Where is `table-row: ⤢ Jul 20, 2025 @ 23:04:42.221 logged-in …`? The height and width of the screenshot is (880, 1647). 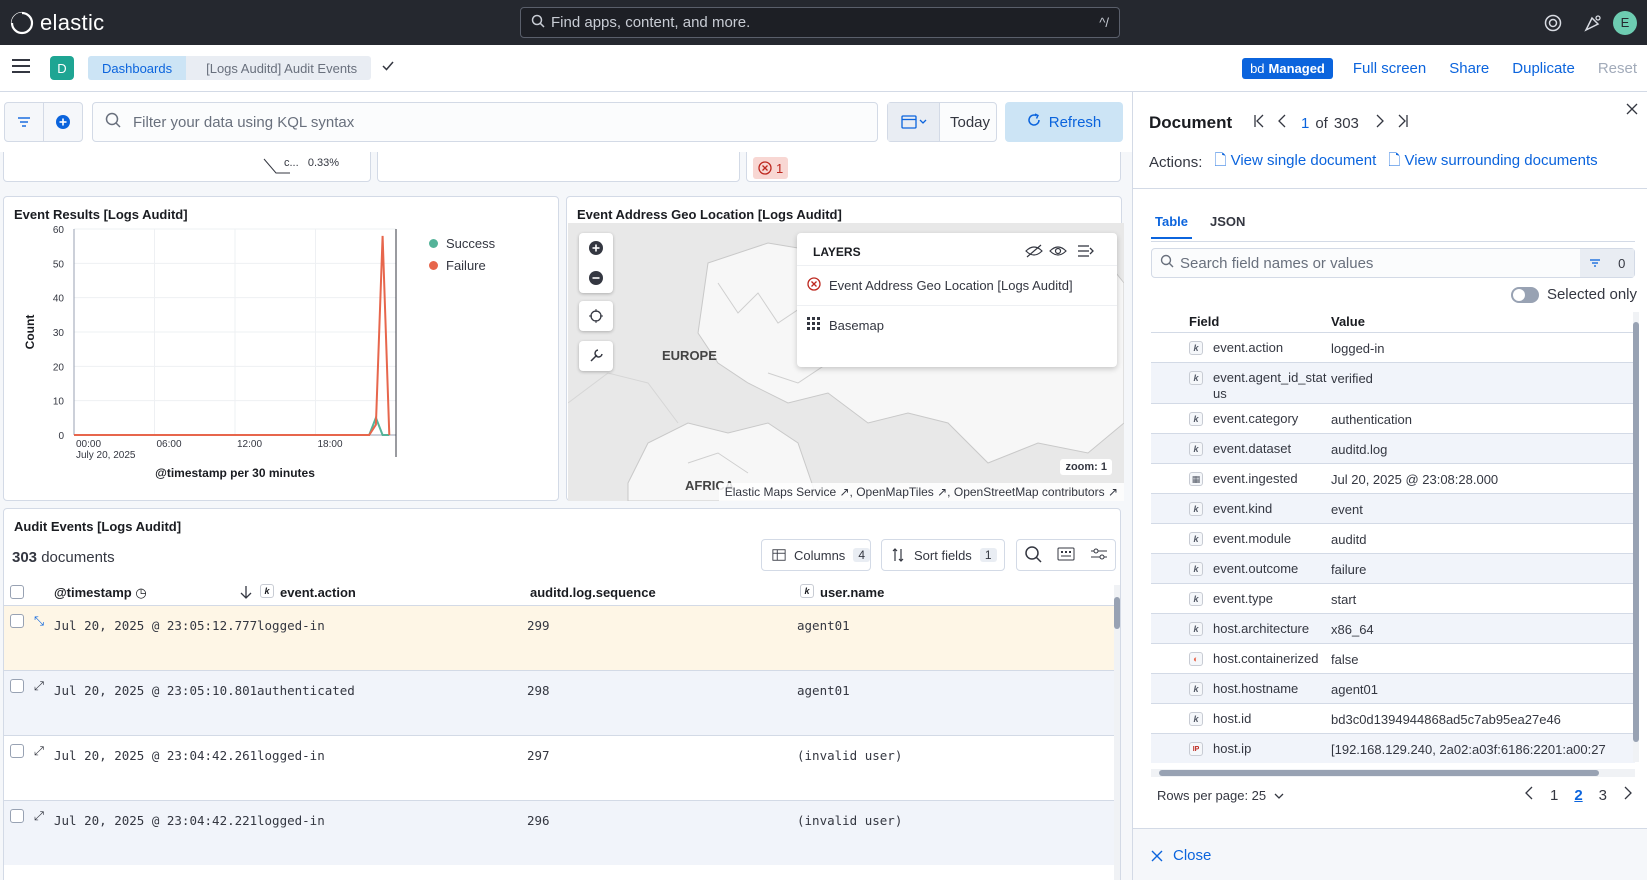
table-row: ⤢ Jul 20, 2025 @ 23:04:42.221 logged-in … is located at coordinates (561, 832).